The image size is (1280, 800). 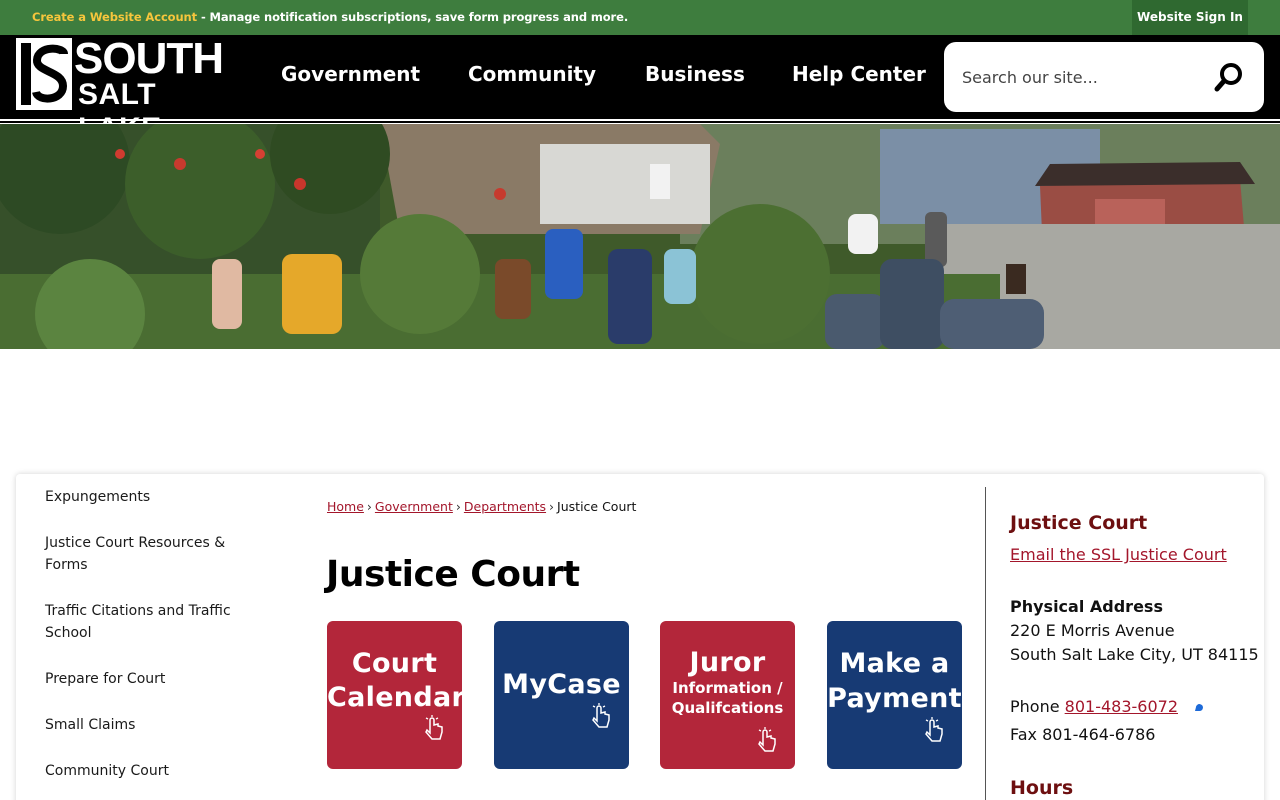 What do you see at coordinates (44, 74) in the screenshot?
I see `logo-mark-icon` at bounding box center [44, 74].